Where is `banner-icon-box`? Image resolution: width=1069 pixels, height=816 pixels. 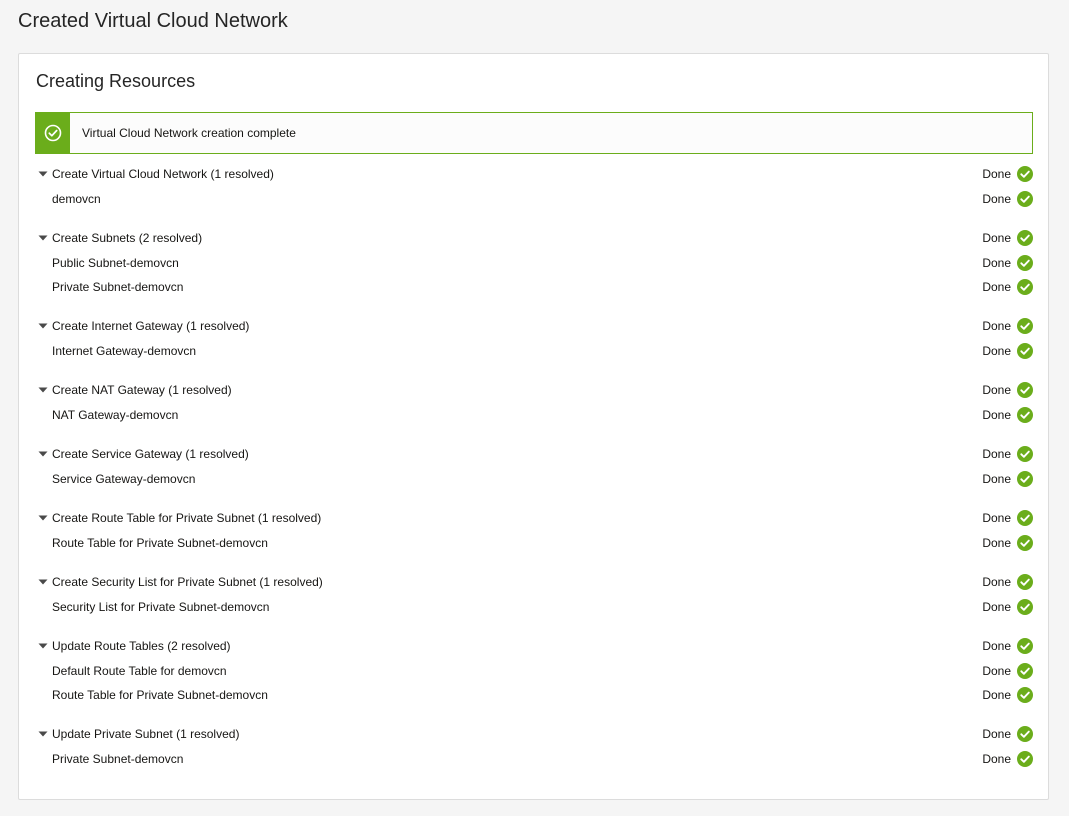 banner-icon-box is located at coordinates (53, 133).